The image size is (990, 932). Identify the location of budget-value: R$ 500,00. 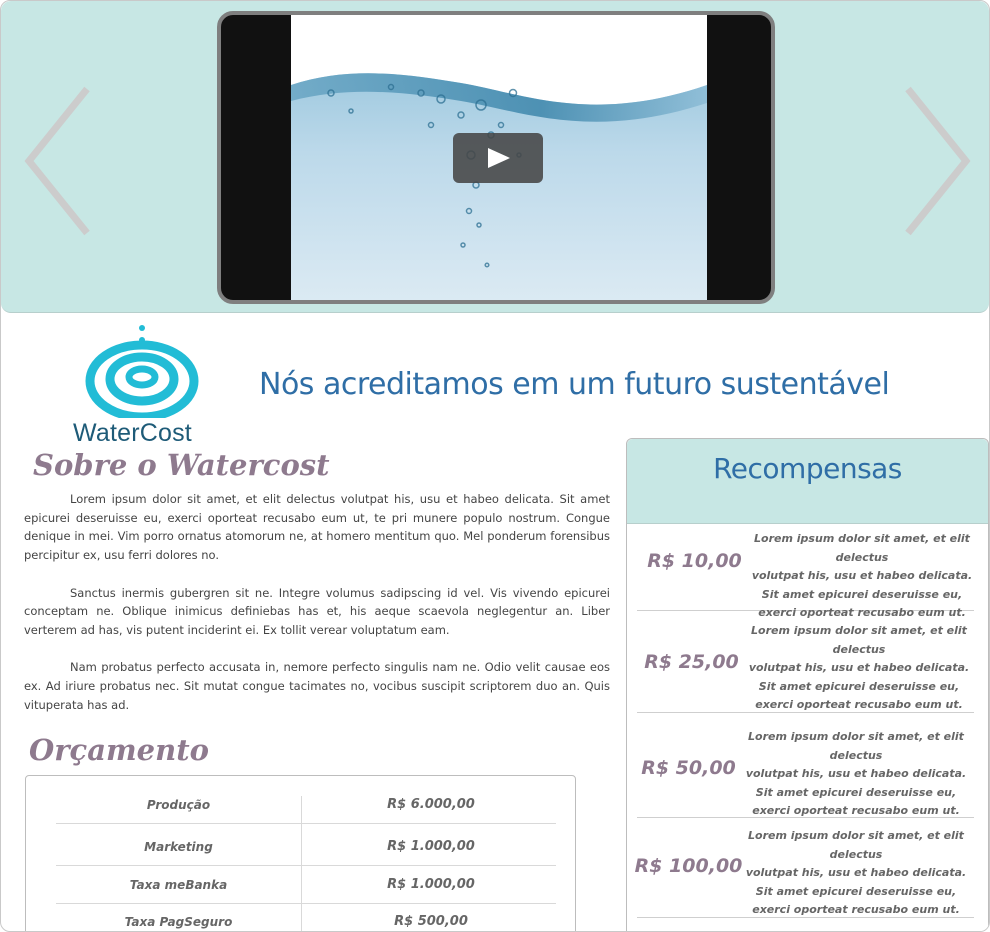
(431, 921).